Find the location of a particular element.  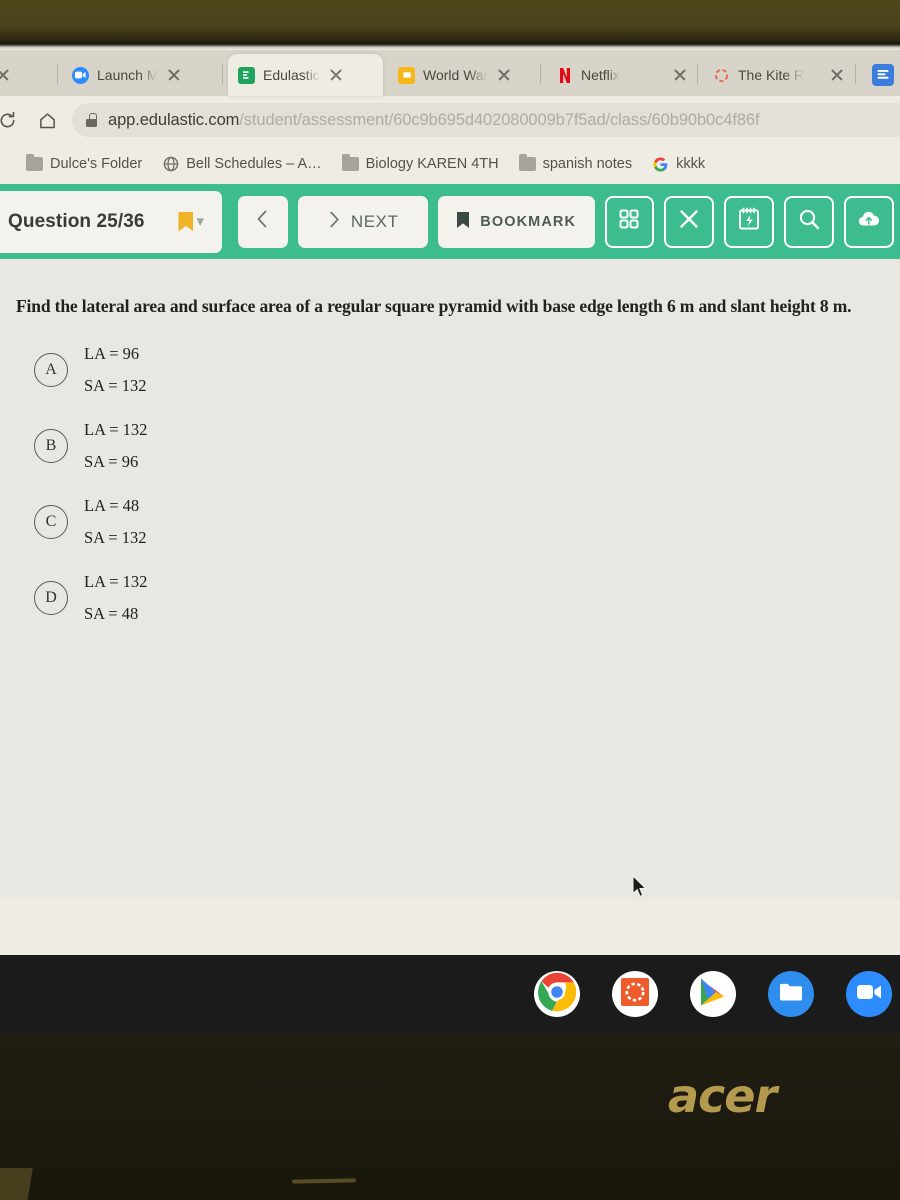

tab-title: World War is located at coordinates (456, 75).